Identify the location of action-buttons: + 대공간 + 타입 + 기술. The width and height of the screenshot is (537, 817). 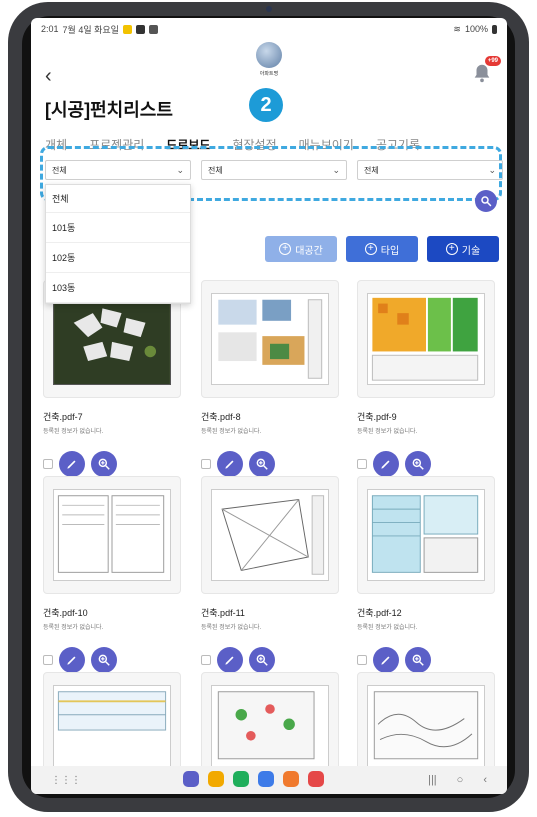
(382, 249).